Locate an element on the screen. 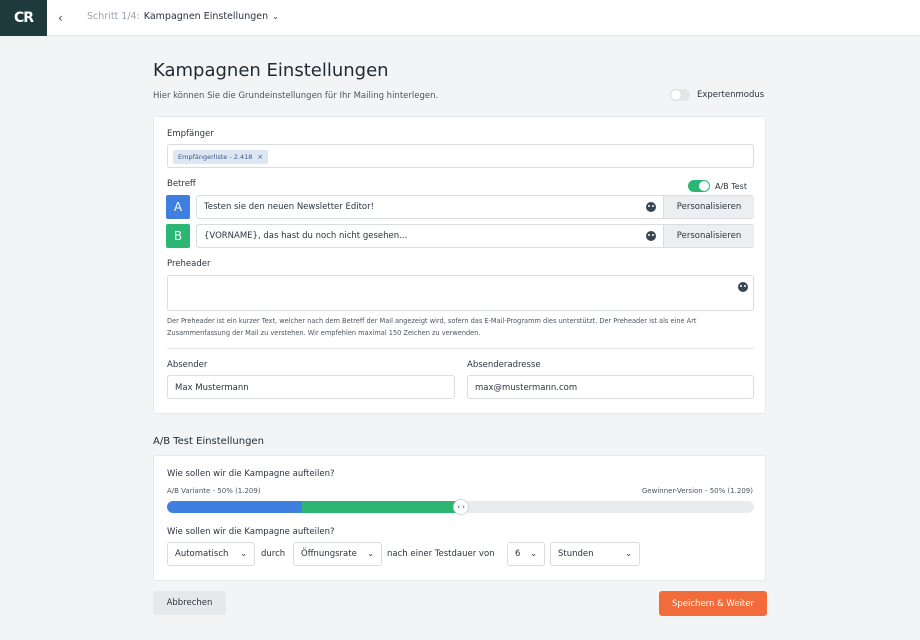 Image resolution: width=920 pixels, height=640 pixels. ab-test-label: A/B Test is located at coordinates (731, 186).